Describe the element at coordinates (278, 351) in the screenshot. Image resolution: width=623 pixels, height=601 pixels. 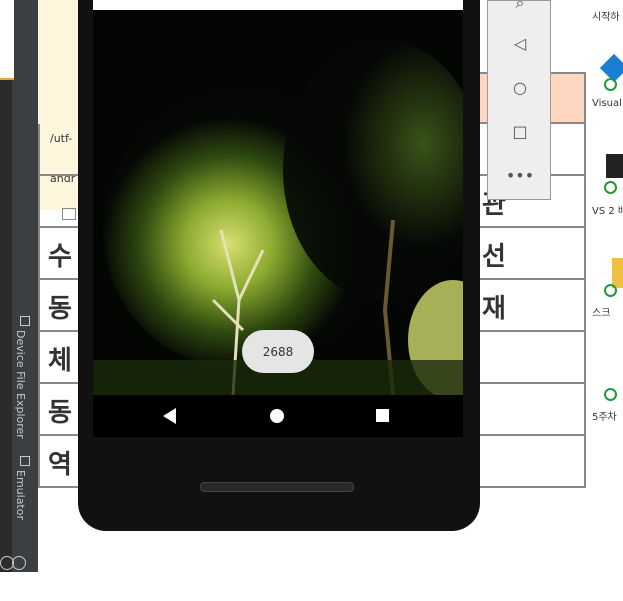
I see `toast-message: 2688` at that location.